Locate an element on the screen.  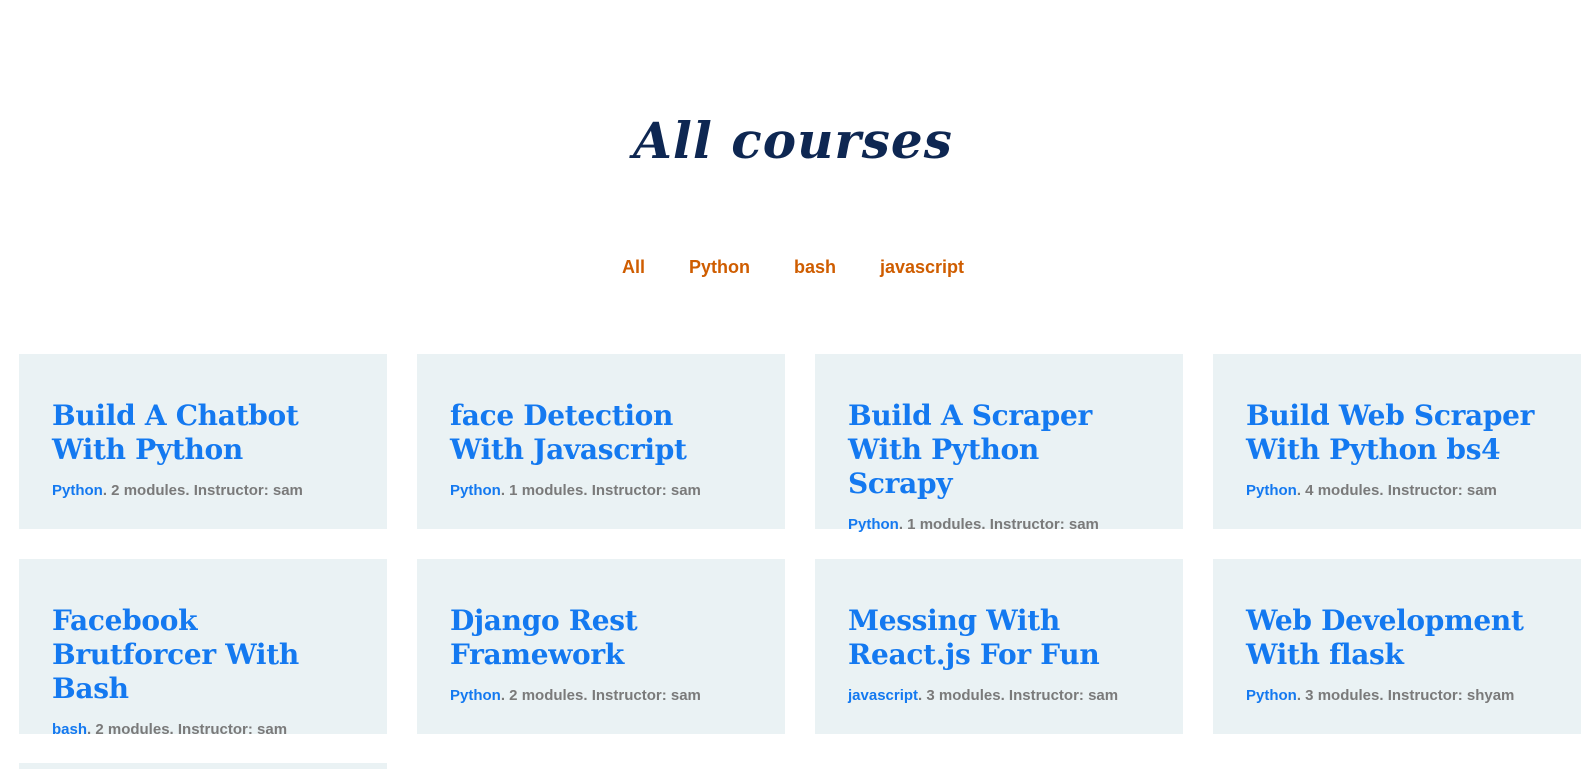
course-title: Build Web Scraper With Python bs4 is located at coordinates (1397, 433).